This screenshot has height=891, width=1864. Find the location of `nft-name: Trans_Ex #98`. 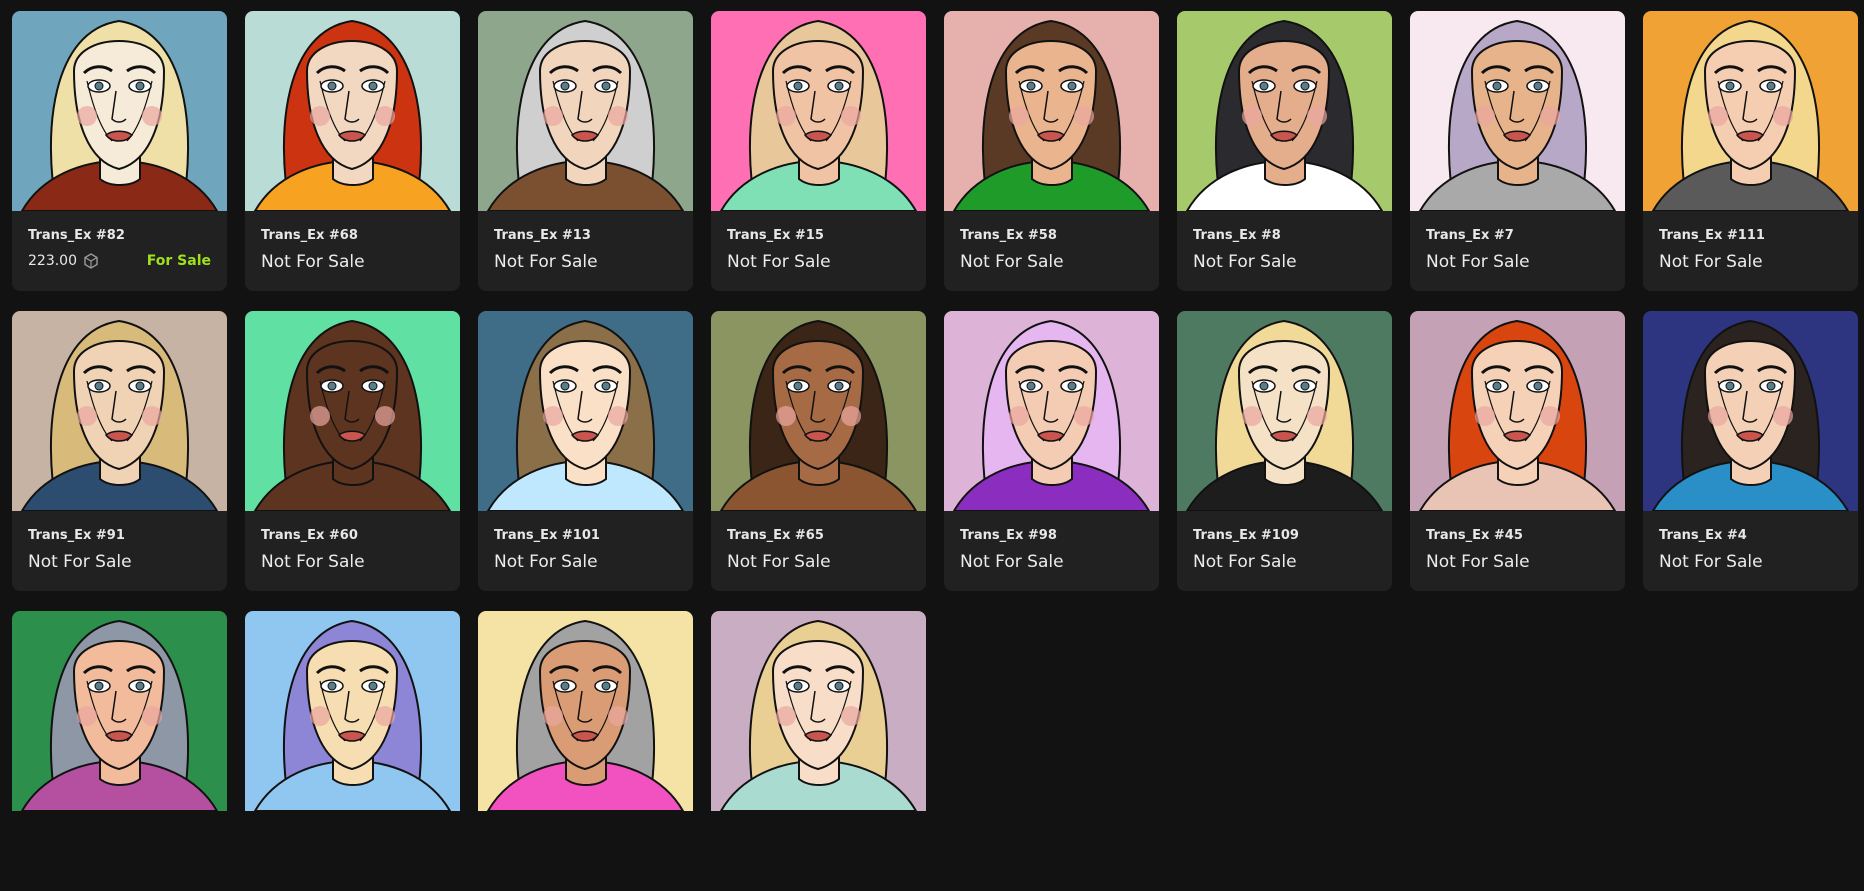

nft-name: Trans_Ex #98 is located at coordinates (1008, 535).